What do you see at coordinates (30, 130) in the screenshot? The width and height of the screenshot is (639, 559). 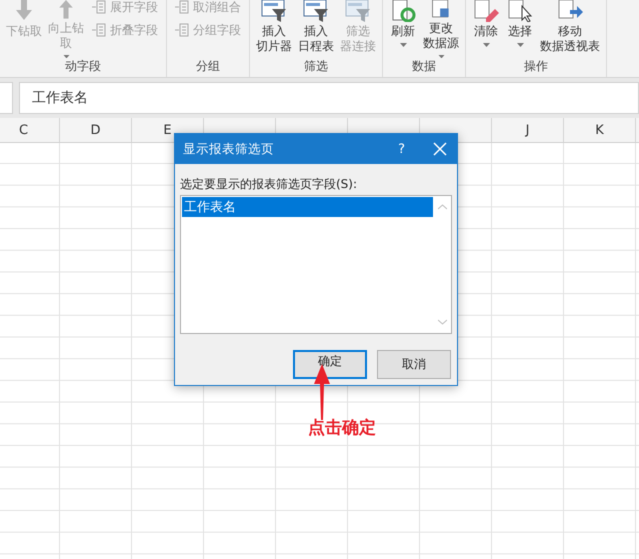 I see `column-header: C` at bounding box center [30, 130].